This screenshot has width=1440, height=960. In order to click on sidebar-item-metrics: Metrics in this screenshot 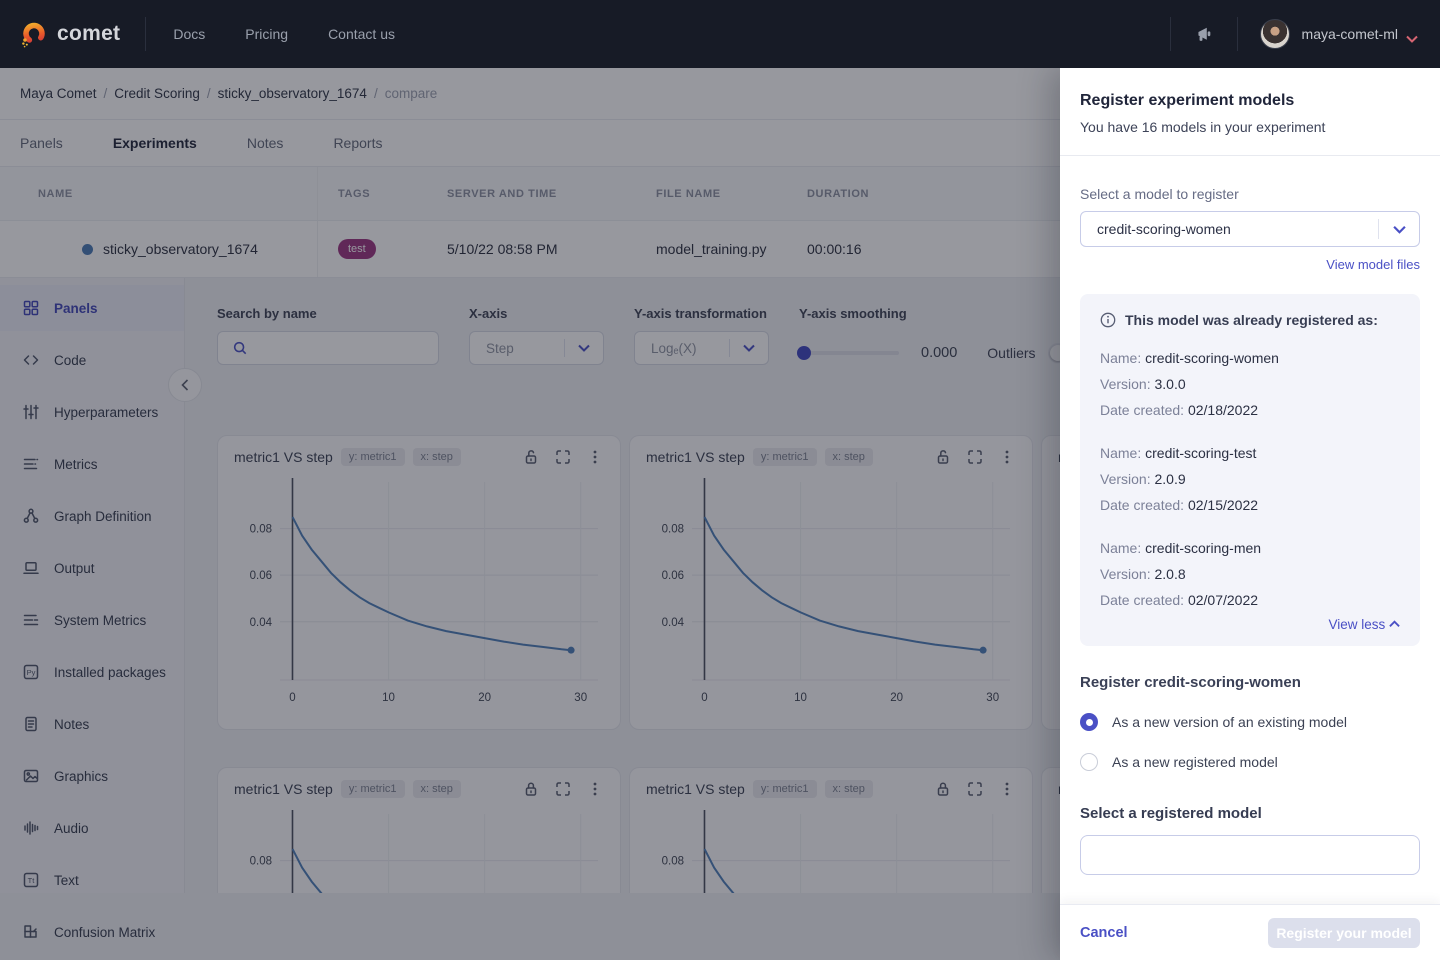, I will do `click(92, 464)`.